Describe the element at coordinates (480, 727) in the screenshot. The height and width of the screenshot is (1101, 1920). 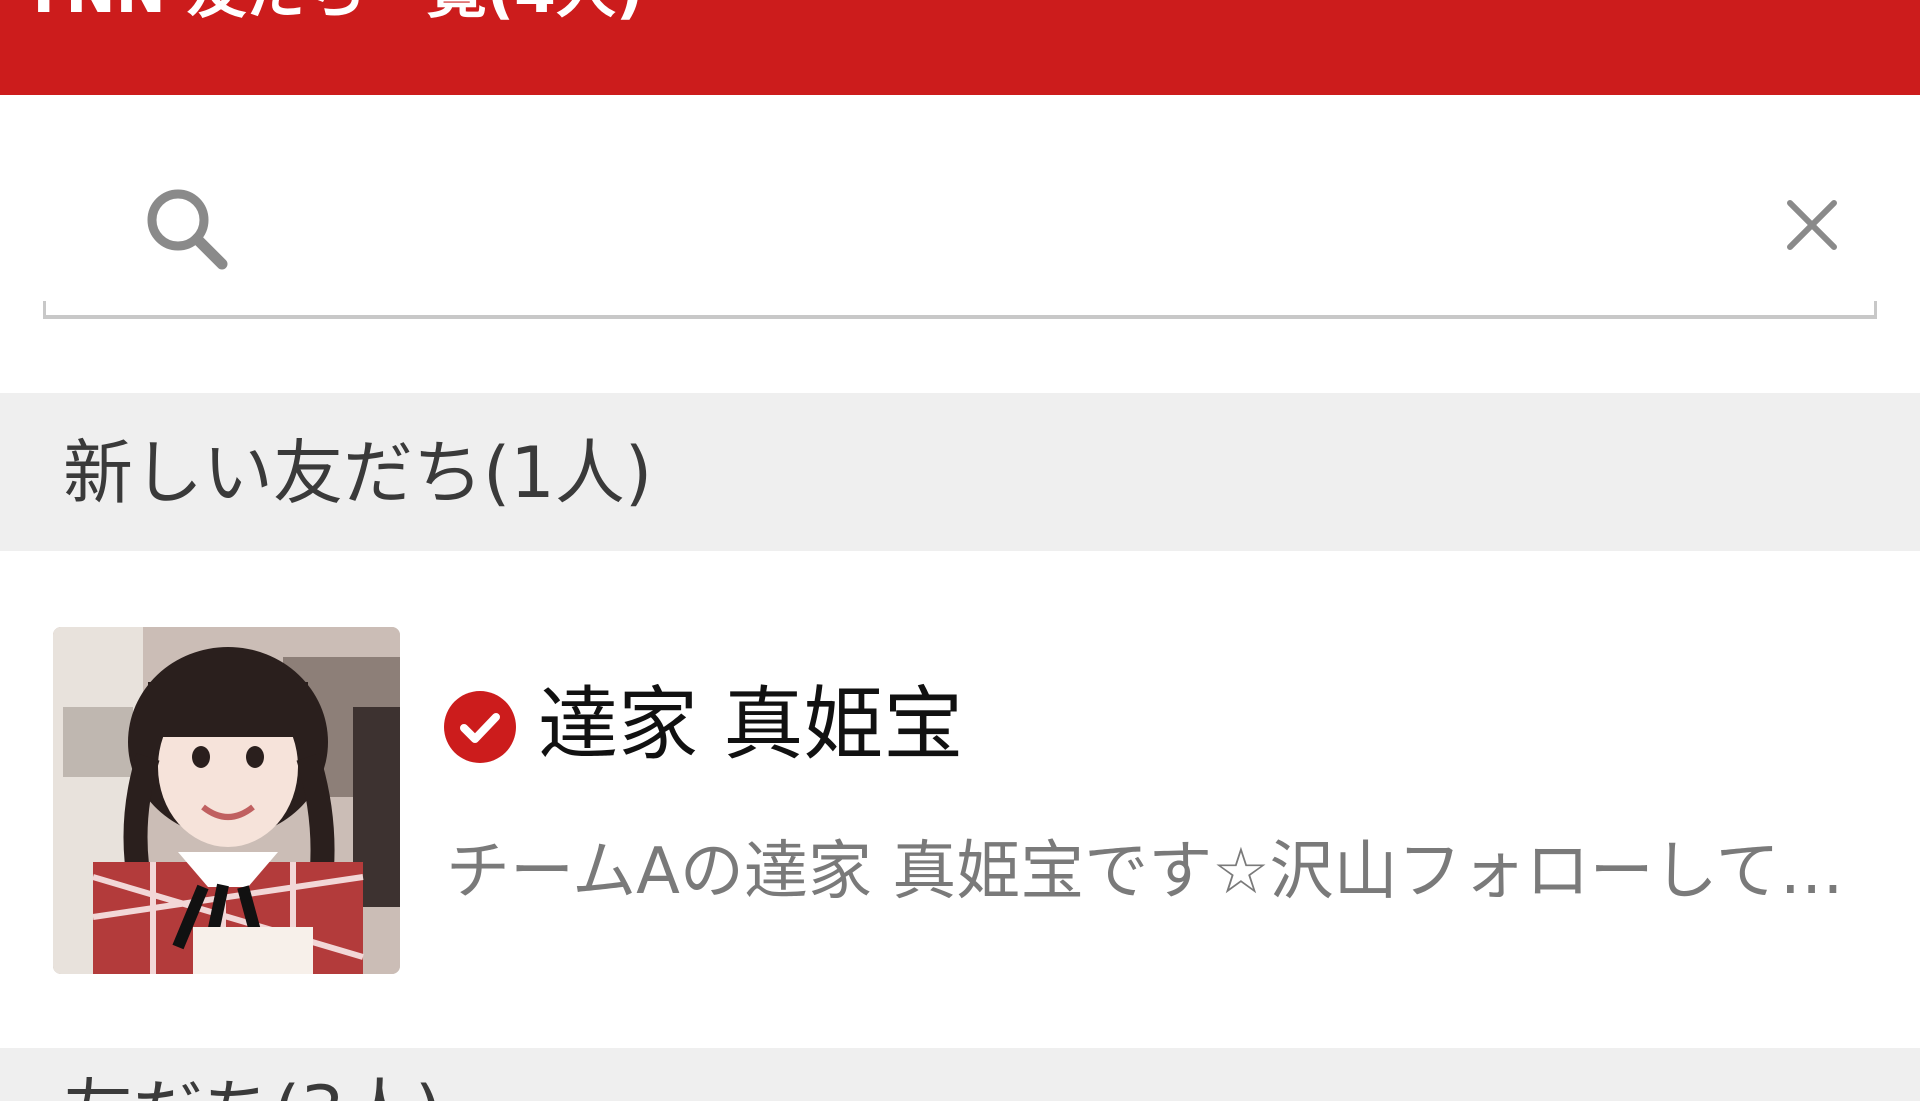
I see `verified-check-icon` at that location.